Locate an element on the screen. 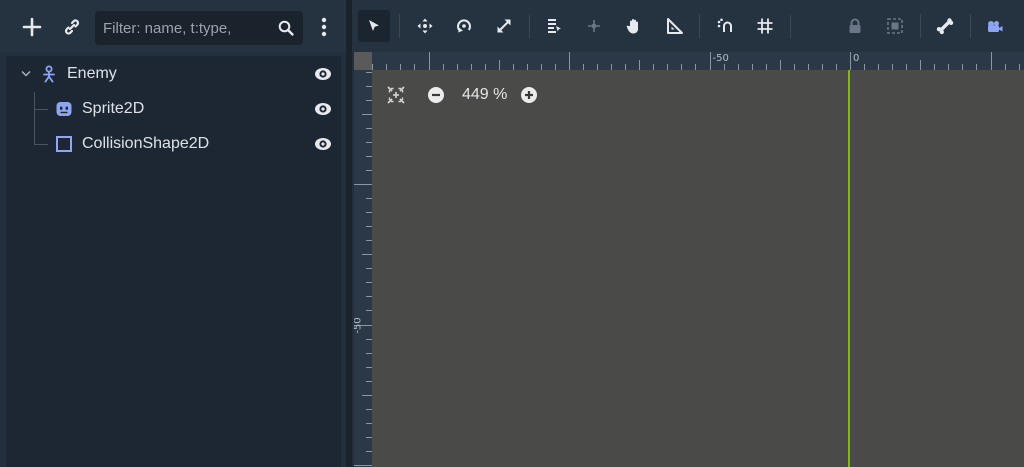 This screenshot has width=1024, height=467. list-select-icon is located at coordinates (554, 26).